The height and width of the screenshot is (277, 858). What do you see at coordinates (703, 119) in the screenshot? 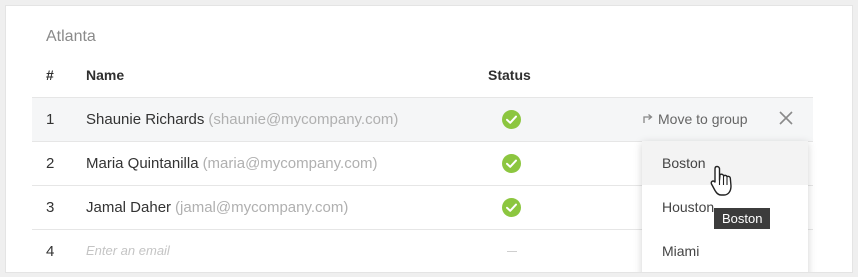
I see `move-to-group-label: Move to group` at bounding box center [703, 119].